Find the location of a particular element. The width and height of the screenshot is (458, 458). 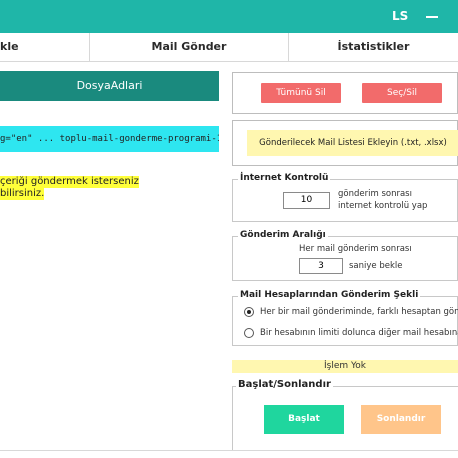

content-note: çeriği göndermek isterseniz bilirsiniz. is located at coordinates (69, 188).